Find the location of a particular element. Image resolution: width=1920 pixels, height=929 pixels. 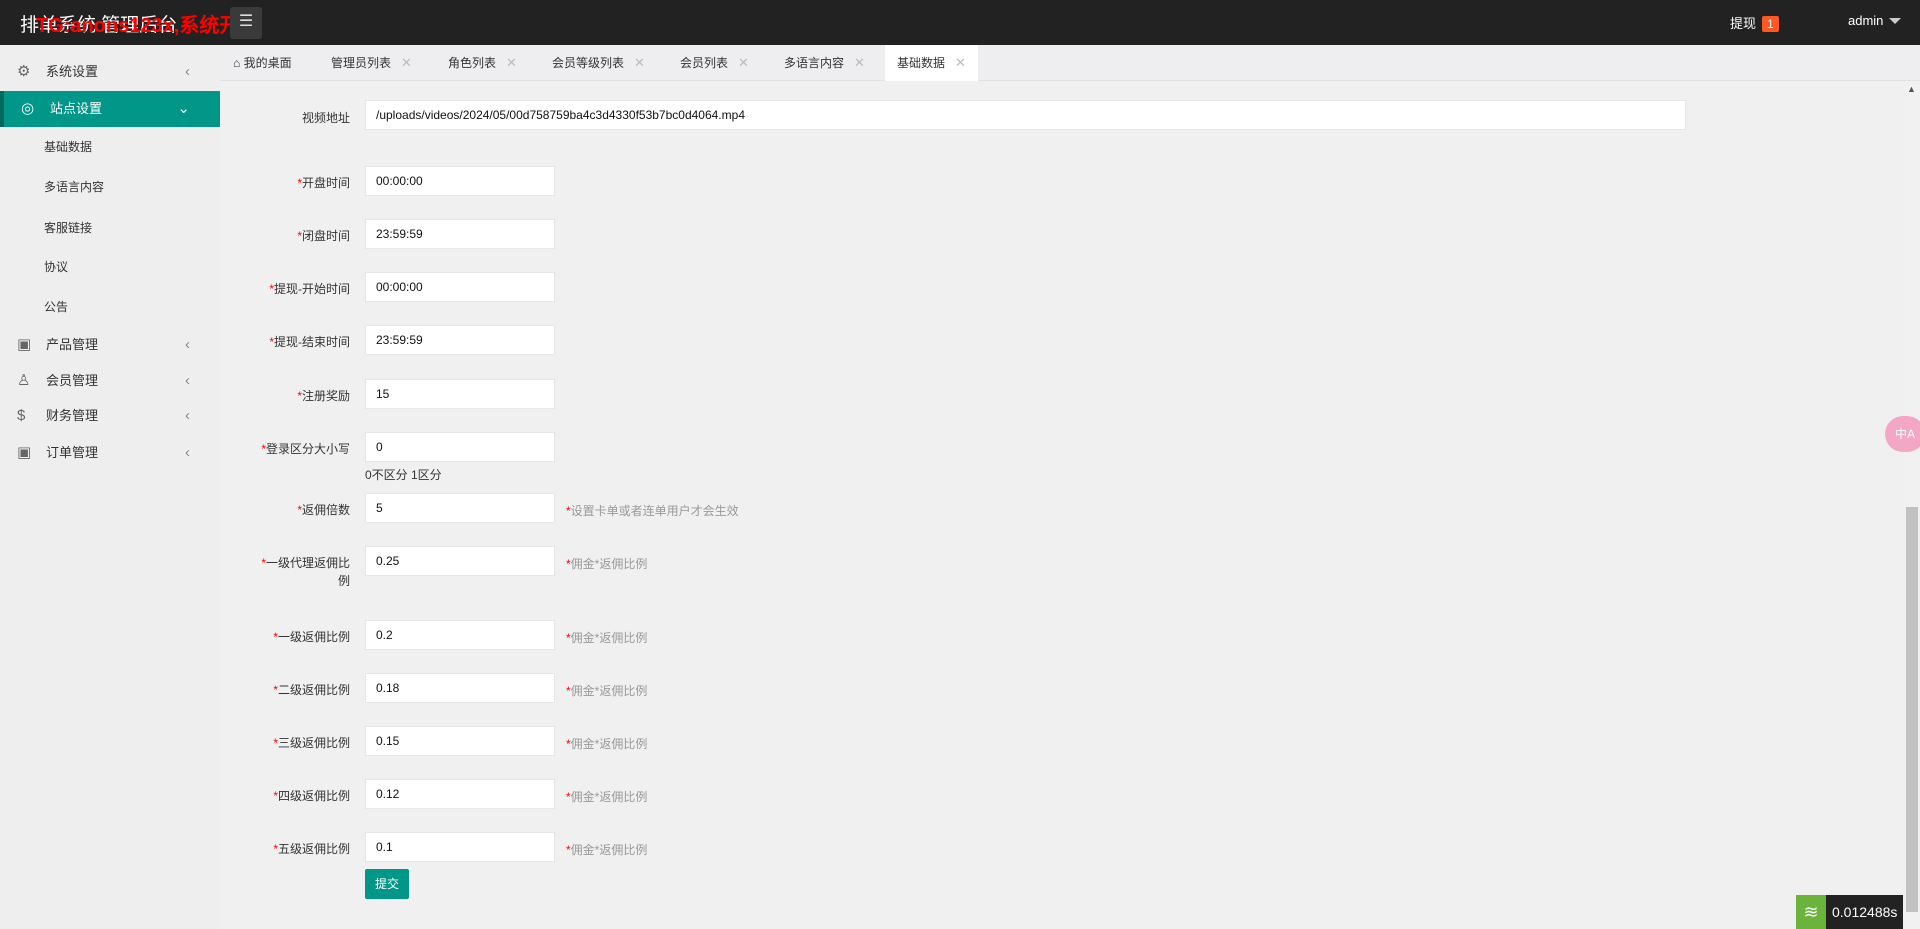

sidebar-item-site-settings: ◎ 站点设置 ⌄ is located at coordinates (110, 109).